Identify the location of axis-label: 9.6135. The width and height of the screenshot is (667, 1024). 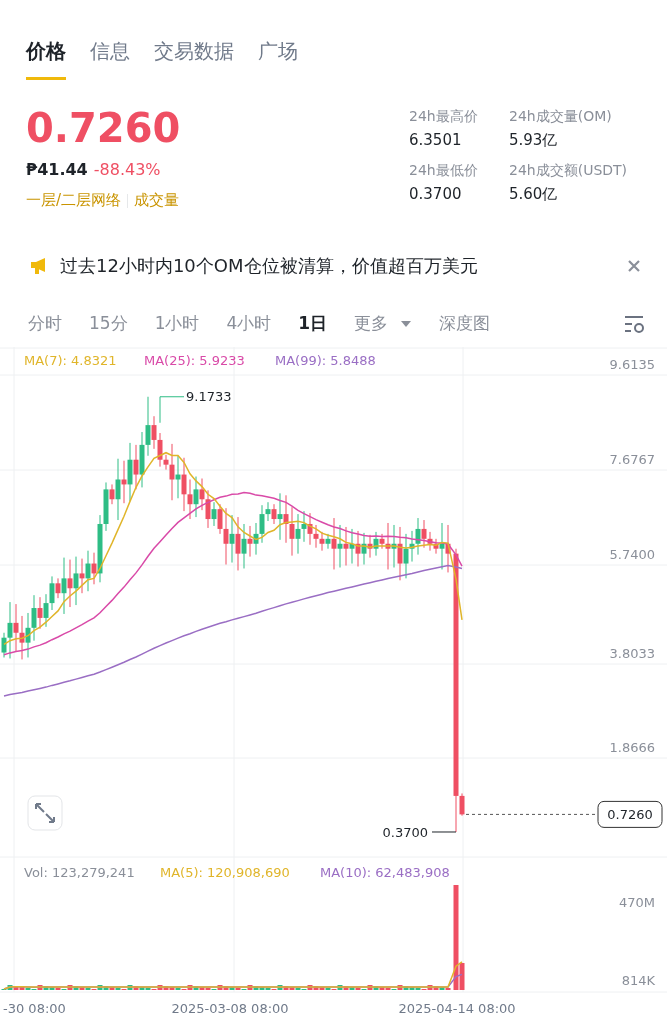
(632, 364).